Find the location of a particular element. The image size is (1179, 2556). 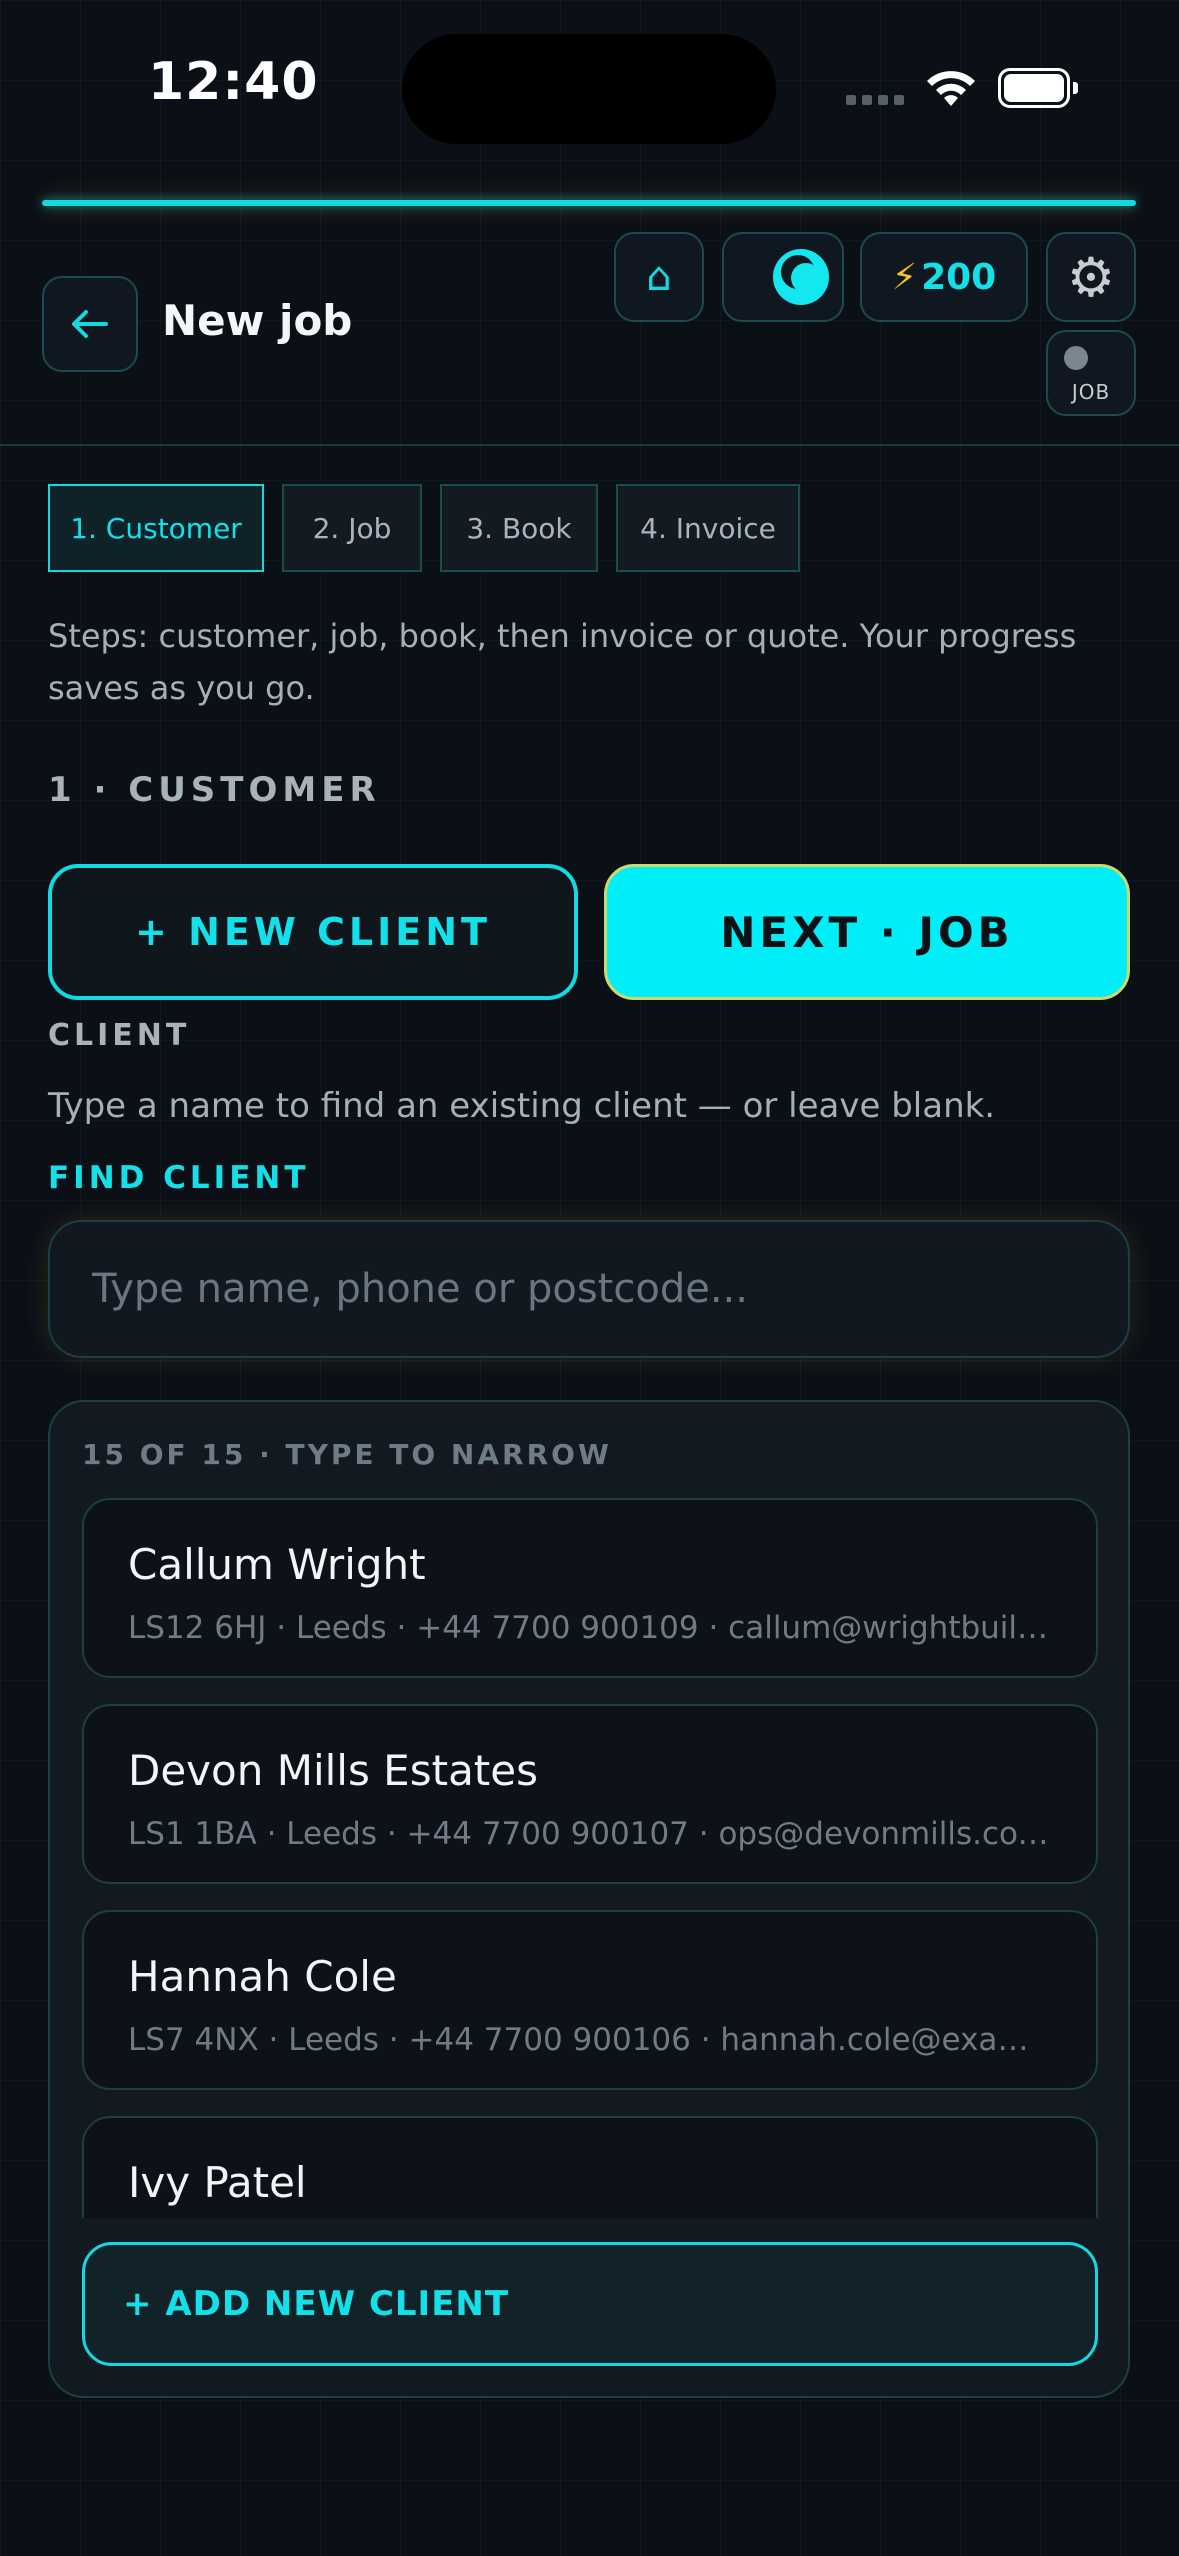

next-job-button: NEXT · JOB is located at coordinates (867, 932).